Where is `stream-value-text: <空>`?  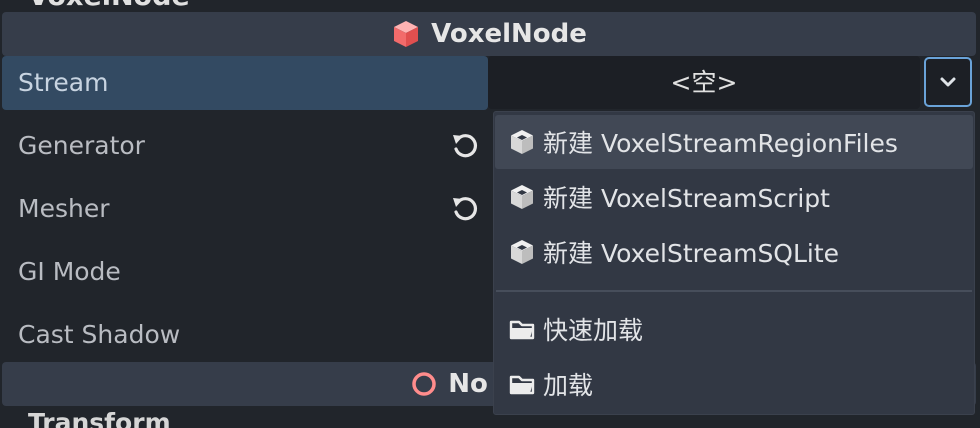
stream-value-text: <空> is located at coordinates (704, 82).